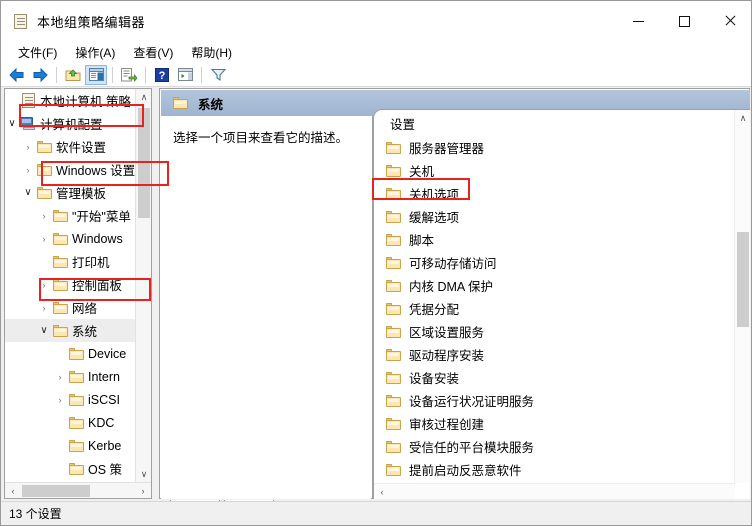 The height and width of the screenshot is (526, 752). Describe the element at coordinates (85, 332) in the screenshot. I see `tree-item-label: 系统` at that location.